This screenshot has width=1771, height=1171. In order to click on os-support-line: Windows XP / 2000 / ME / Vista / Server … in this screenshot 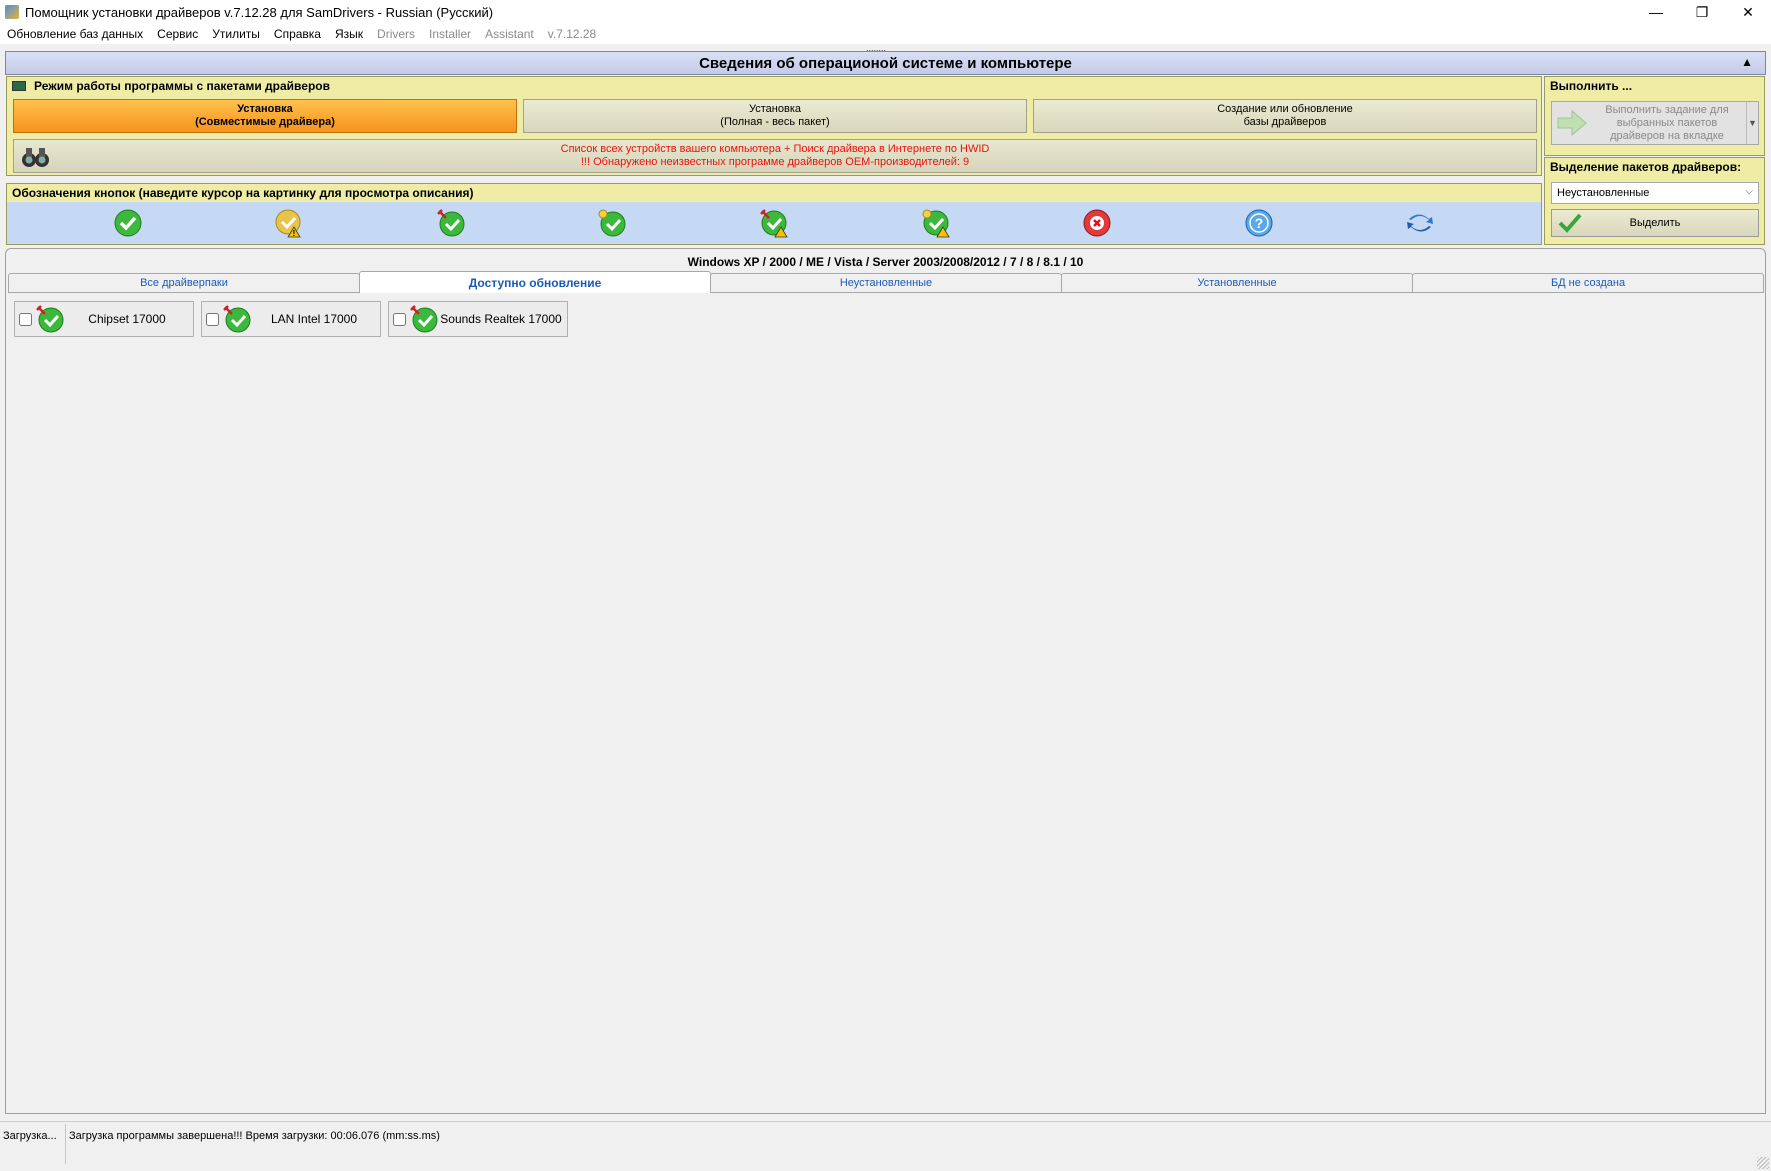, I will do `click(885, 262)`.